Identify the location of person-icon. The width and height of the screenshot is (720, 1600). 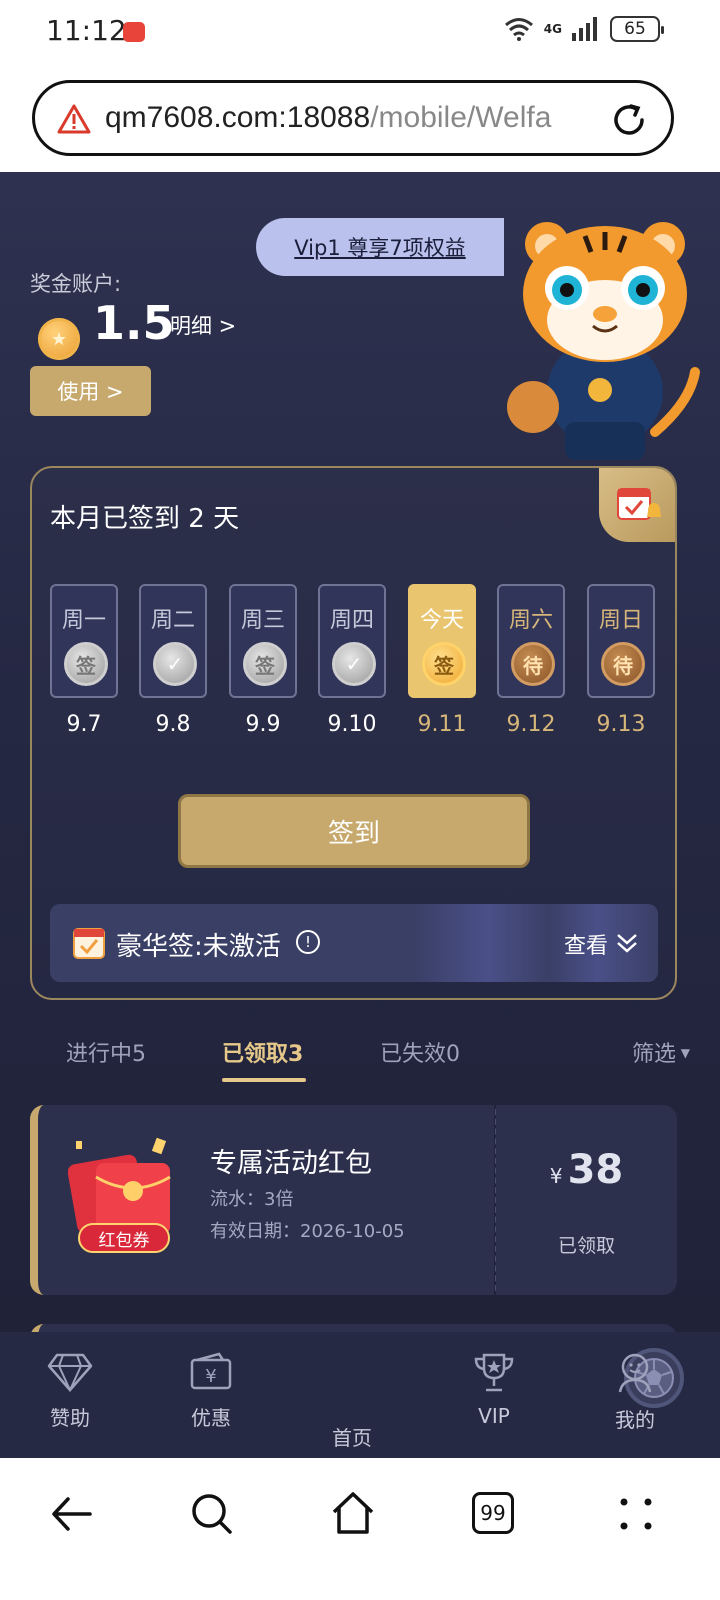
(635, 1373).